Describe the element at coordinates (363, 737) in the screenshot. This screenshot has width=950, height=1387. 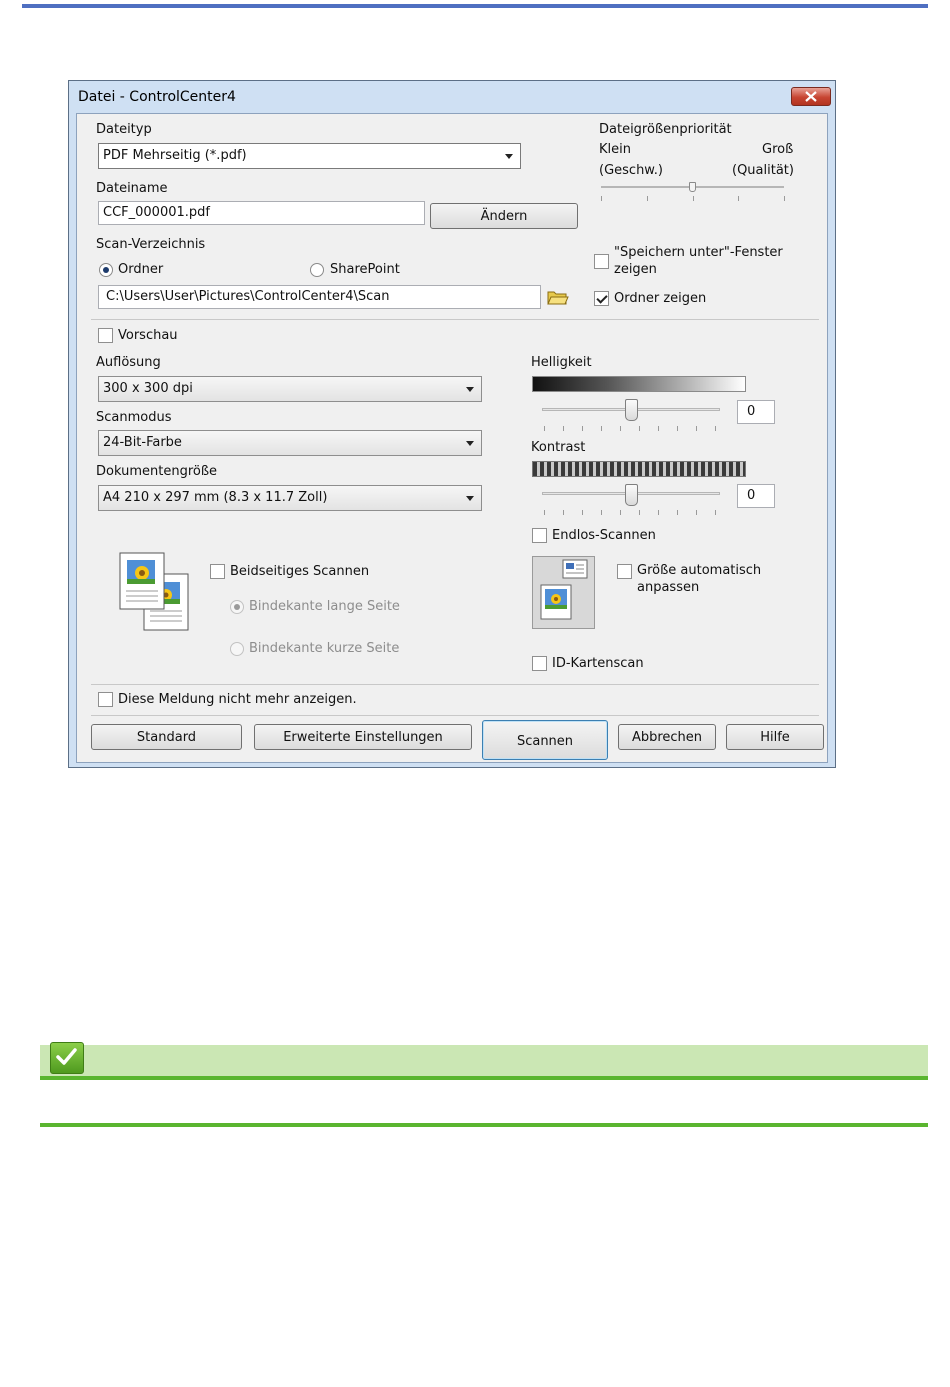
I see `advanced-settings-button: Erweiterte Einstellungen` at that location.